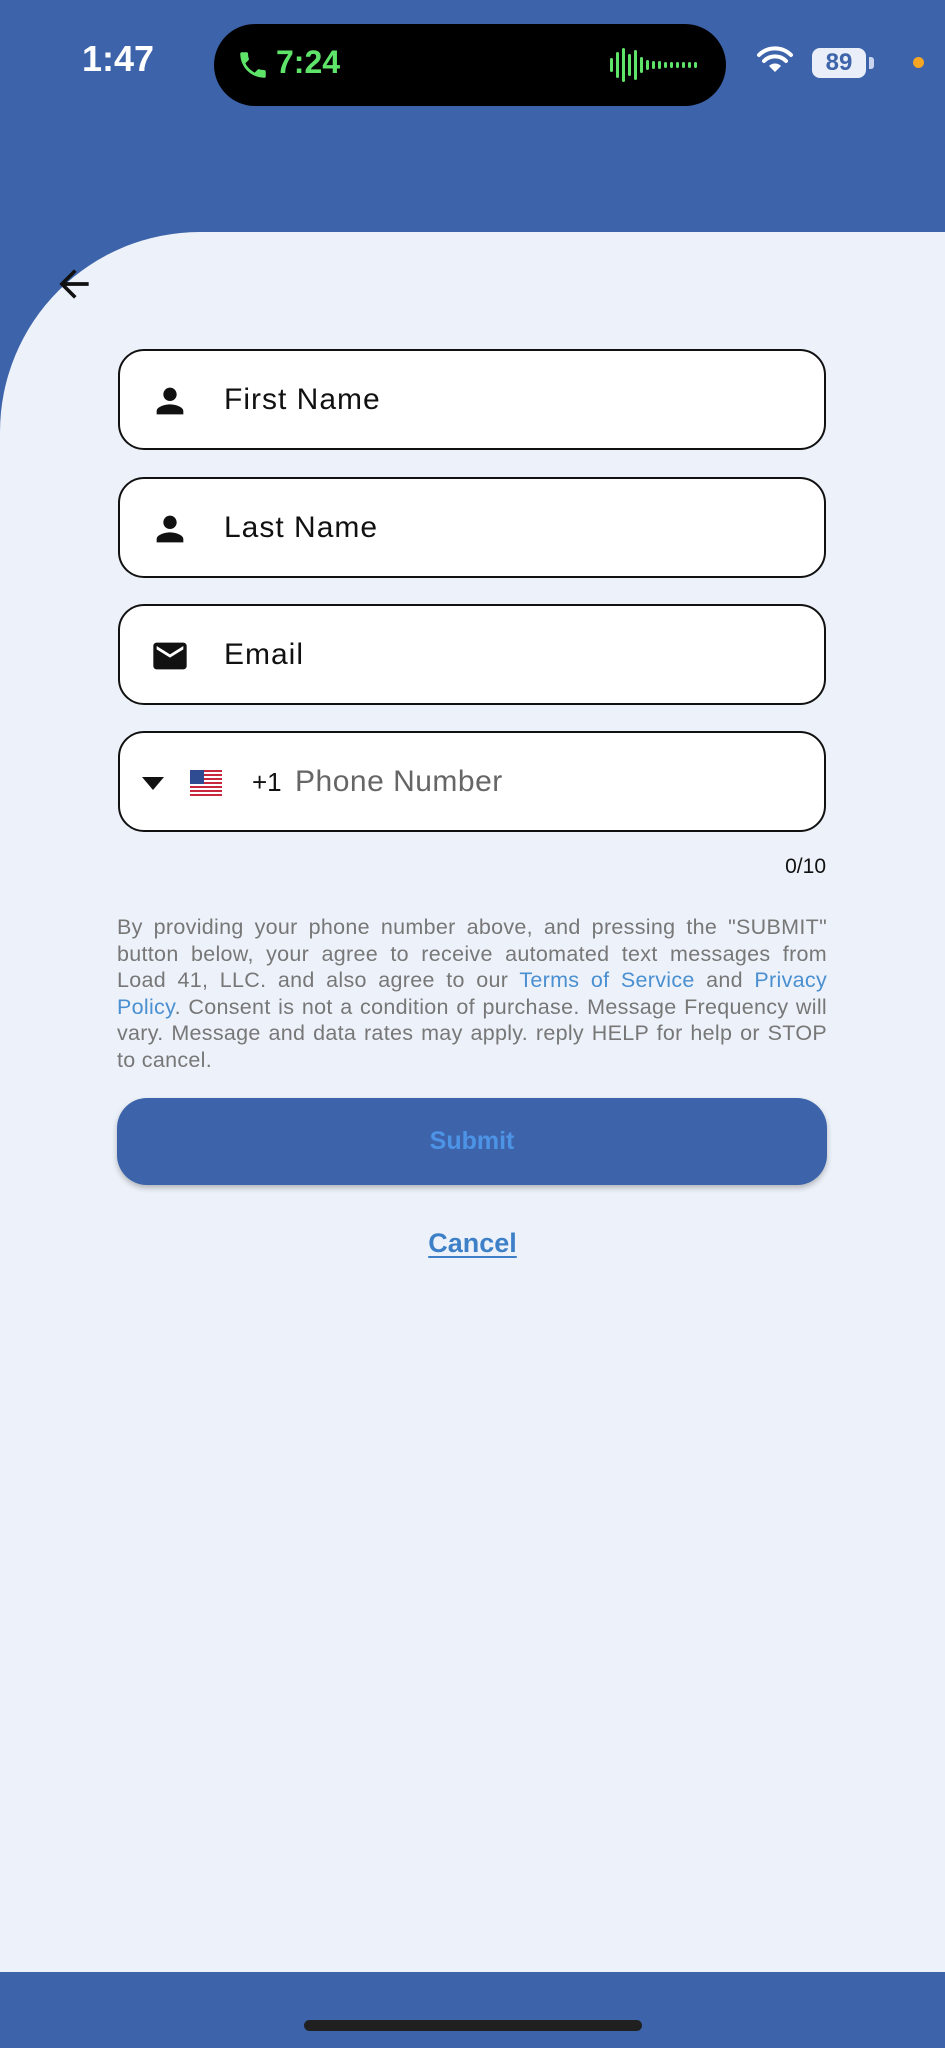  Describe the element at coordinates (472, 399) in the screenshot. I see `first-name-field: First Name` at that location.